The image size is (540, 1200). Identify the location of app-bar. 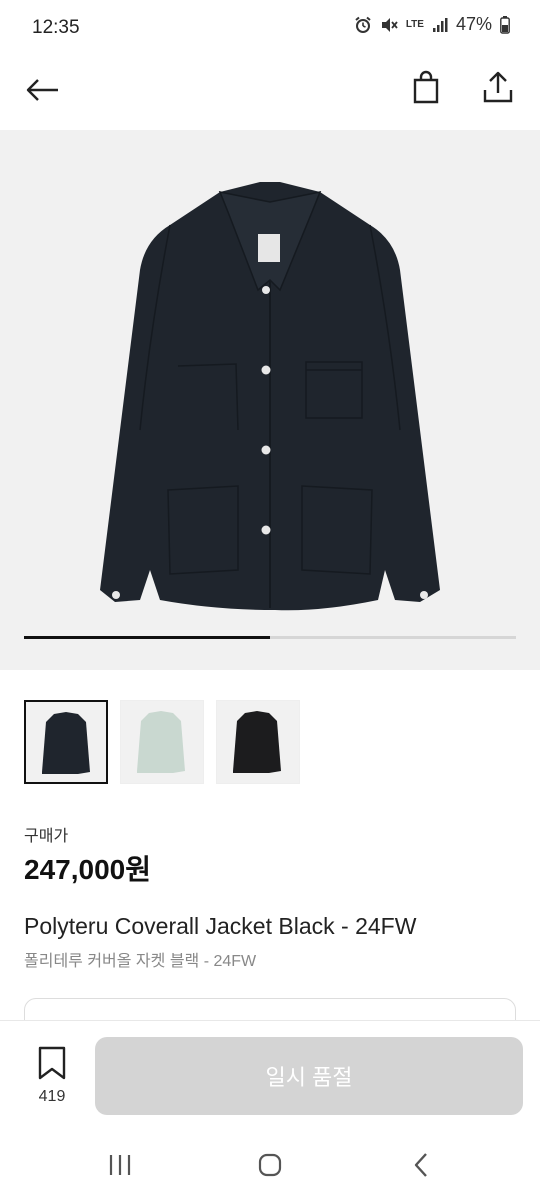
(270, 91).